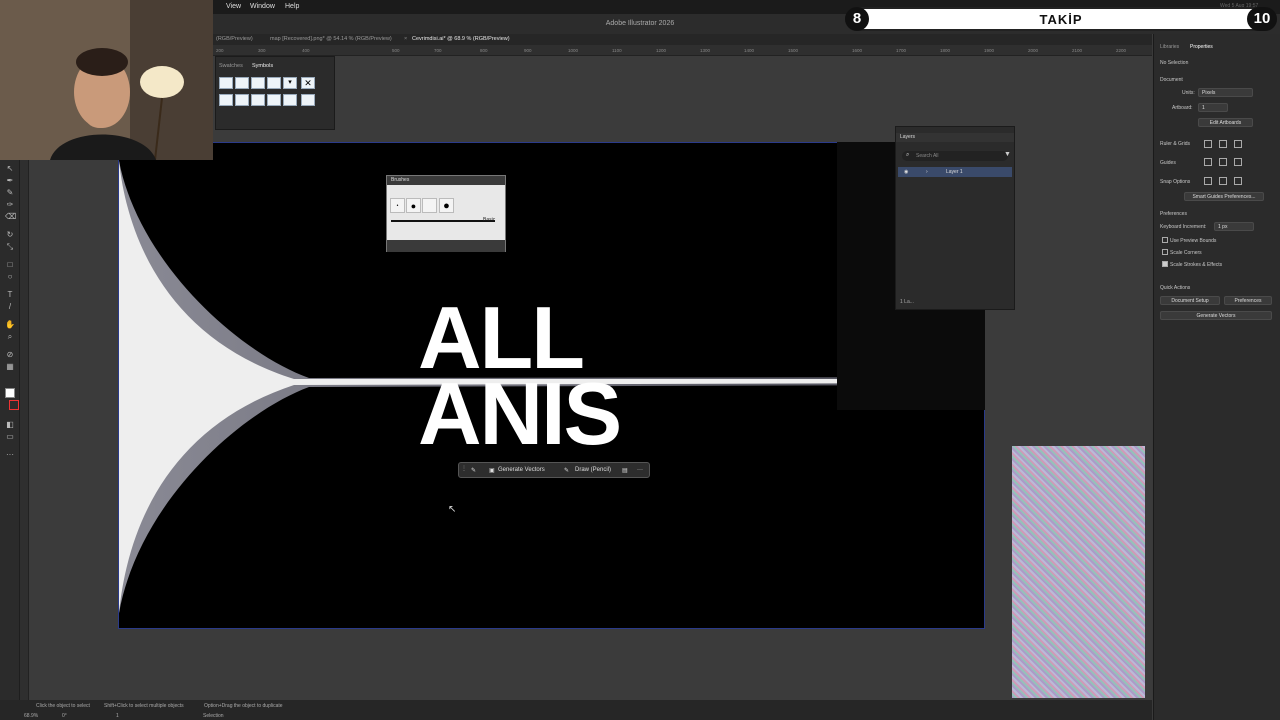 The width and height of the screenshot is (1280, 720). Describe the element at coordinates (10, 325) in the screenshot. I see `hand-tool-icon: ✋` at that location.